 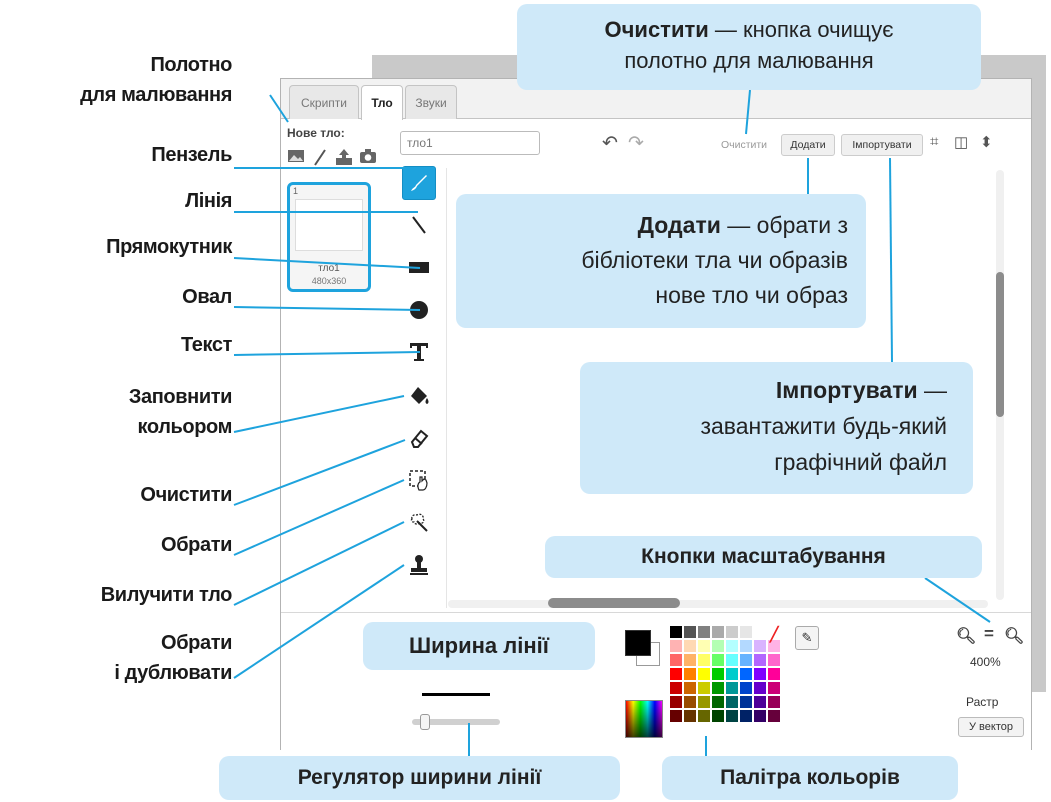 What do you see at coordinates (320, 157) in the screenshot?
I see `paint-icon` at bounding box center [320, 157].